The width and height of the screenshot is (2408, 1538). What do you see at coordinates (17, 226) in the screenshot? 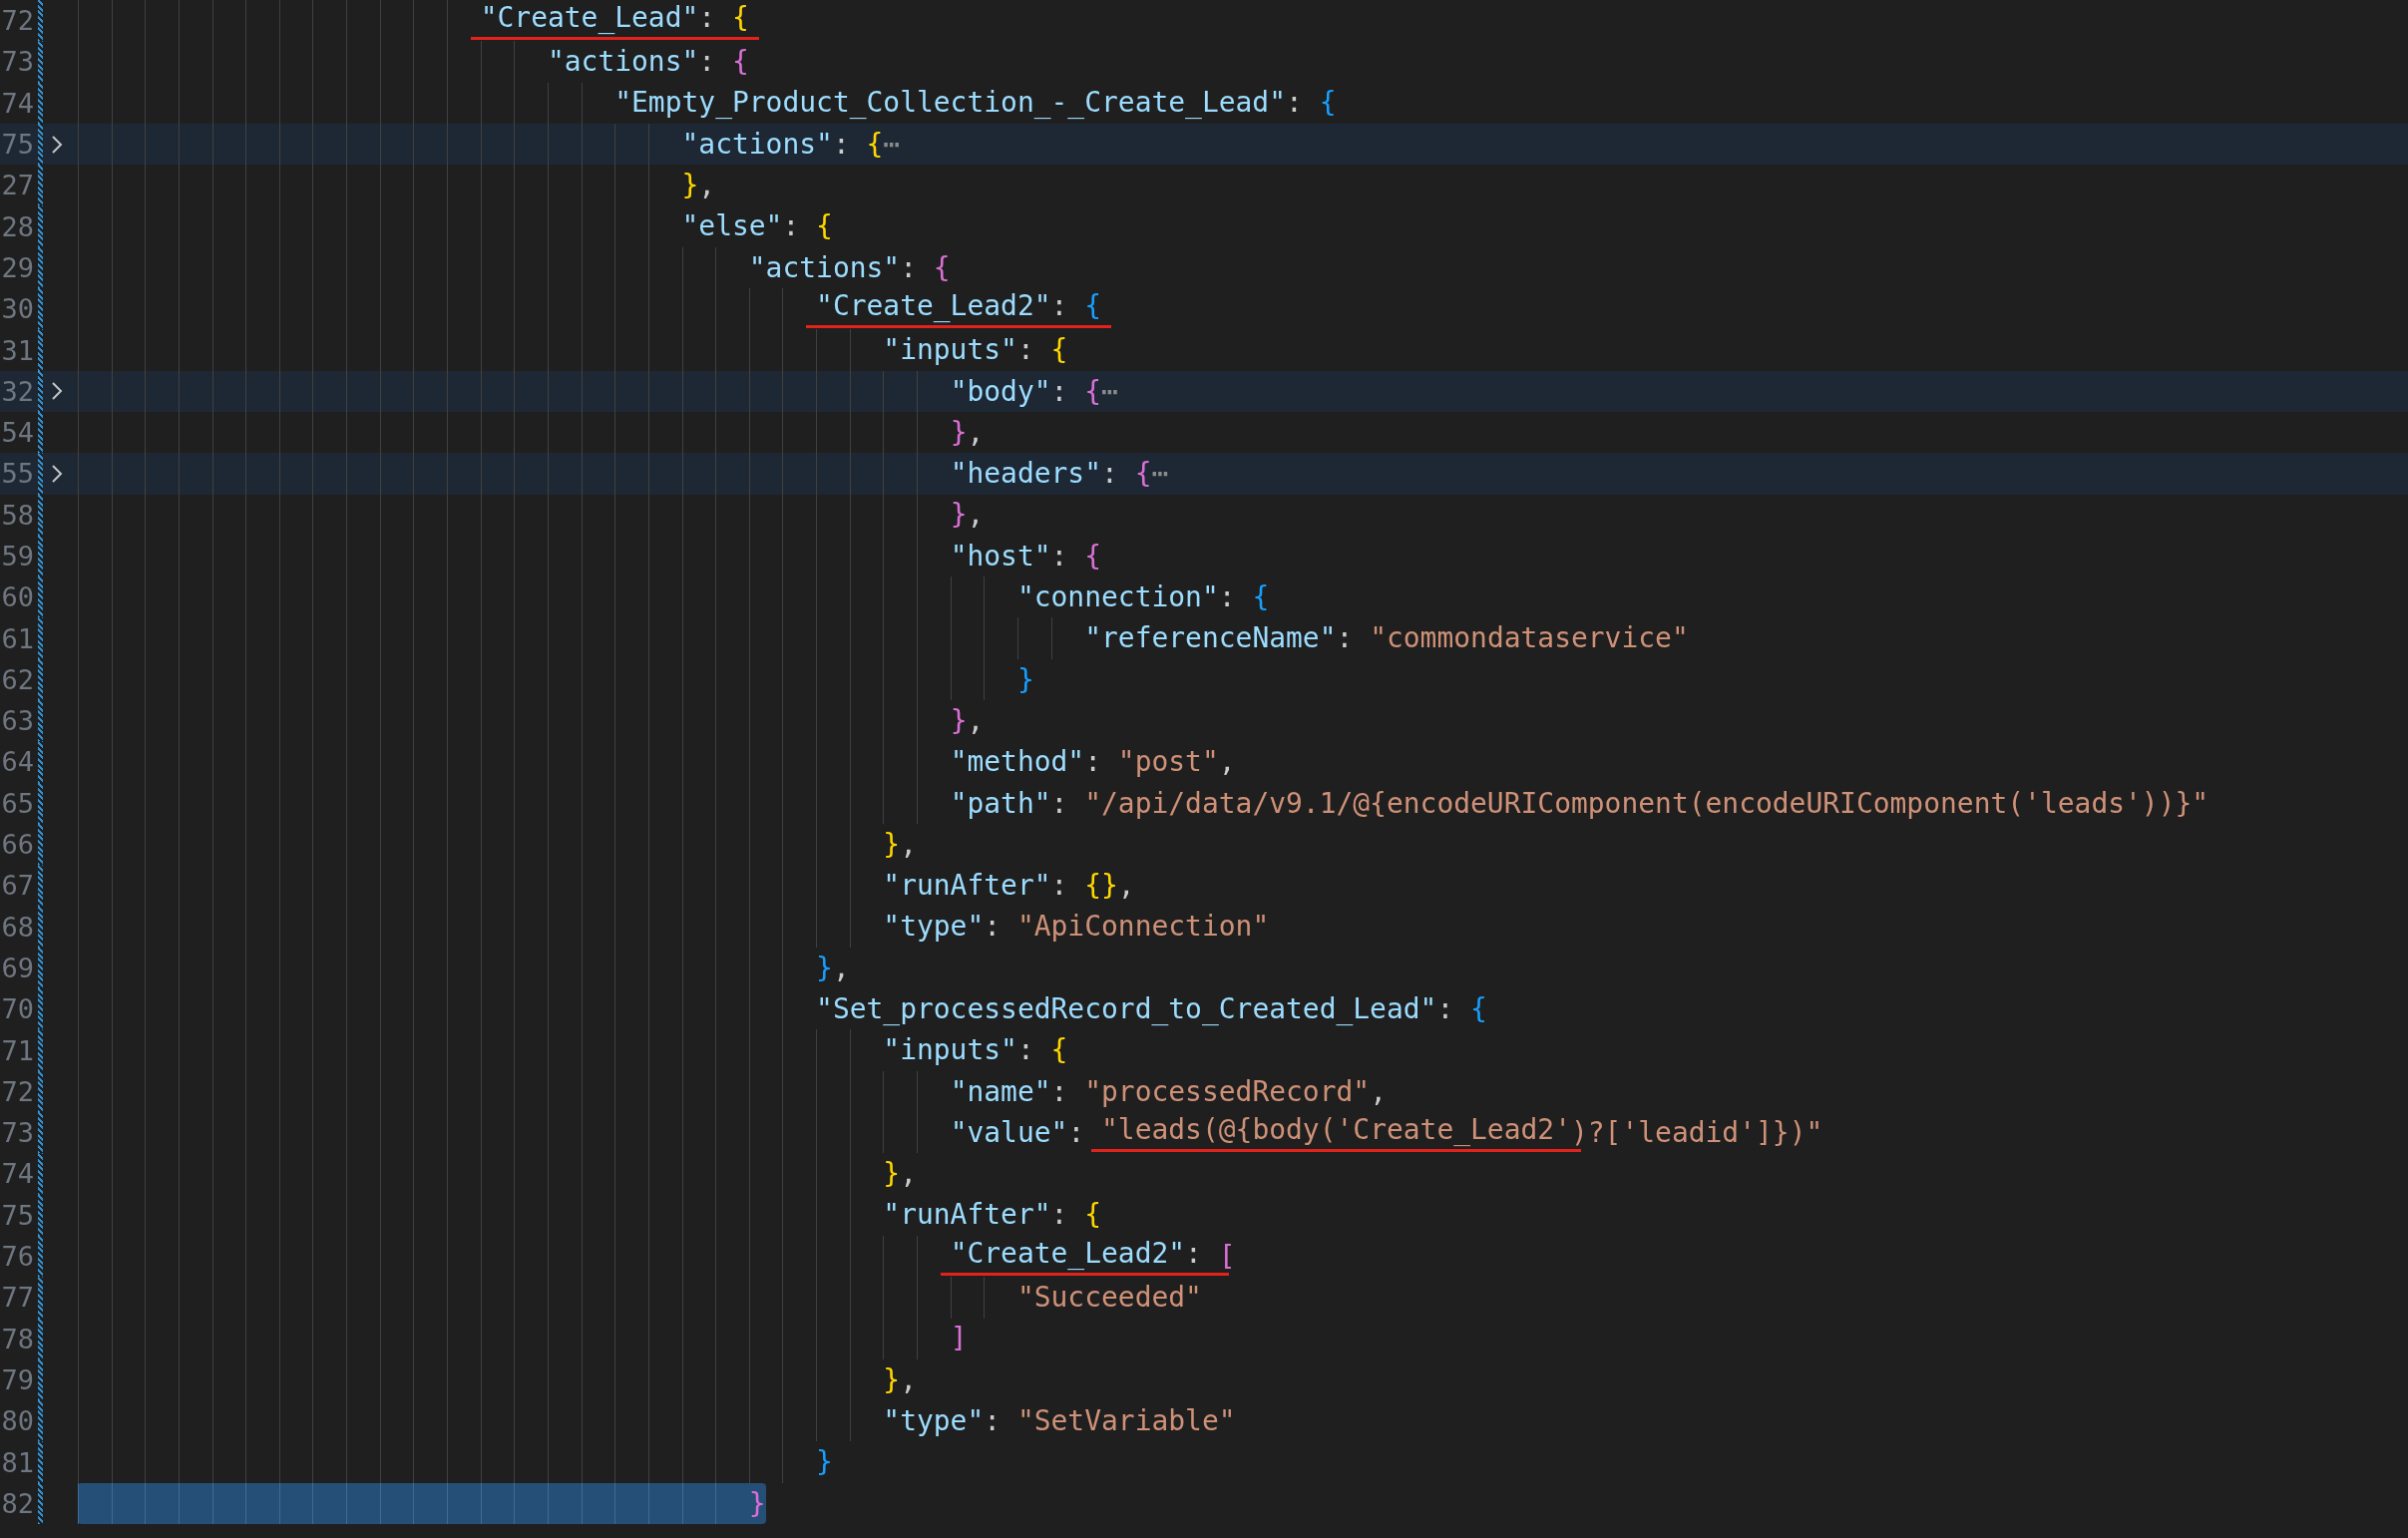
I see `line-number: 28` at bounding box center [17, 226].